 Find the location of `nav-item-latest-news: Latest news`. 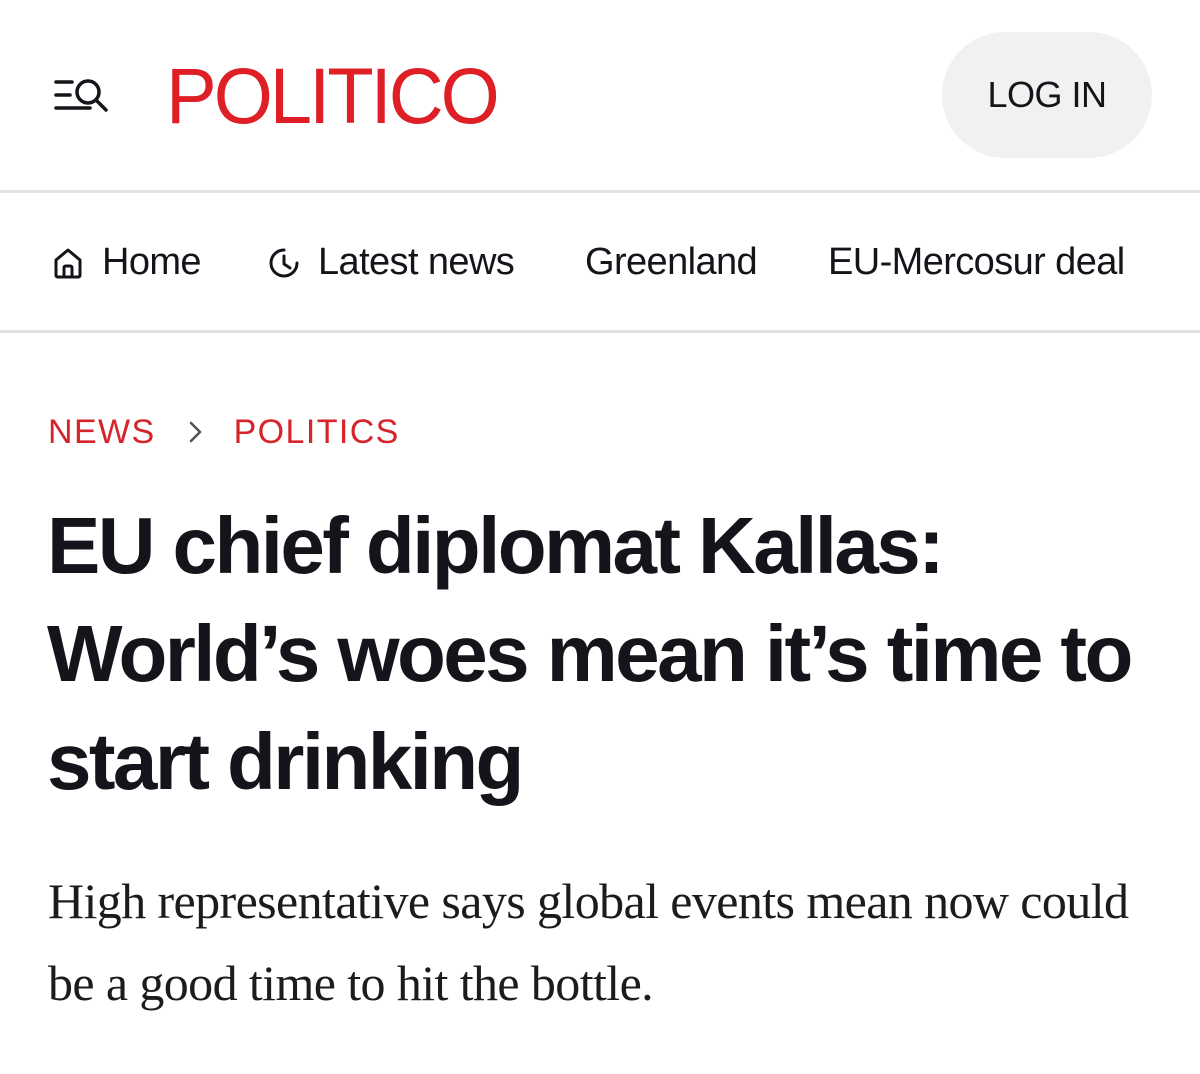

nav-item-latest-news: Latest news is located at coordinates (390, 262).